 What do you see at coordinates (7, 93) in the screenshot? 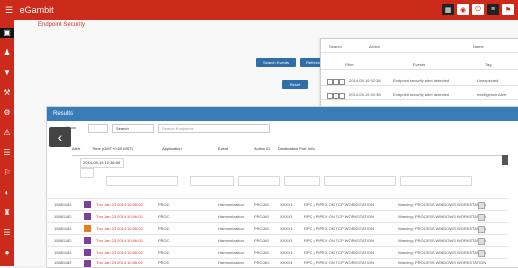
I see `sidebar-item-tools: ⚒` at bounding box center [7, 93].